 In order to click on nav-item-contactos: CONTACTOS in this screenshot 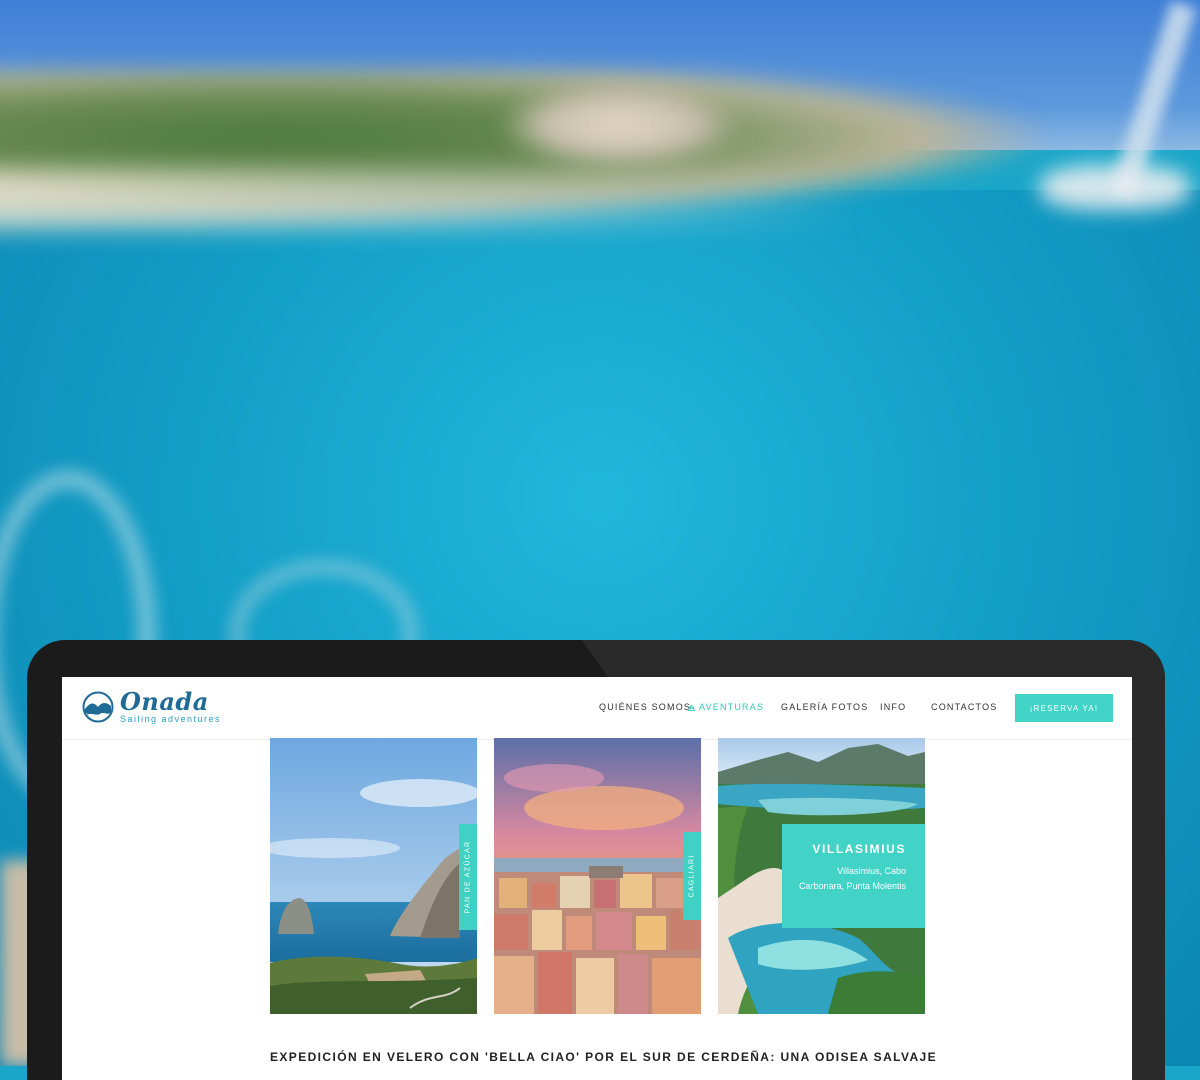, I will do `click(964, 707)`.